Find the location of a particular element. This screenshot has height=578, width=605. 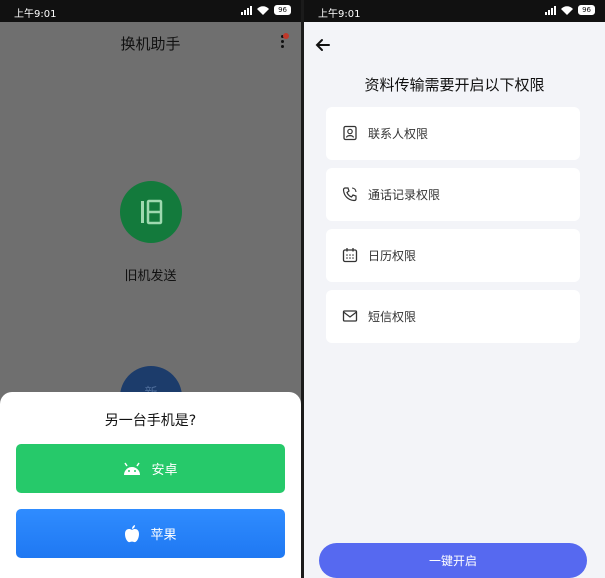

enable-all-button: 一键开启 is located at coordinates (453, 560).